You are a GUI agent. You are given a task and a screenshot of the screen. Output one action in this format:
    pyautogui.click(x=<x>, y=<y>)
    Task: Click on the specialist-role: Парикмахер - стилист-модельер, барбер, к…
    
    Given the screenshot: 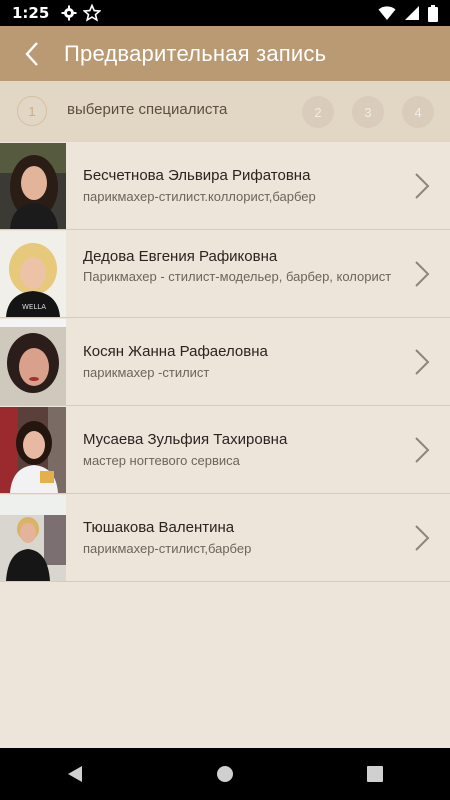 What is the action you would take?
    pyautogui.click(x=237, y=276)
    